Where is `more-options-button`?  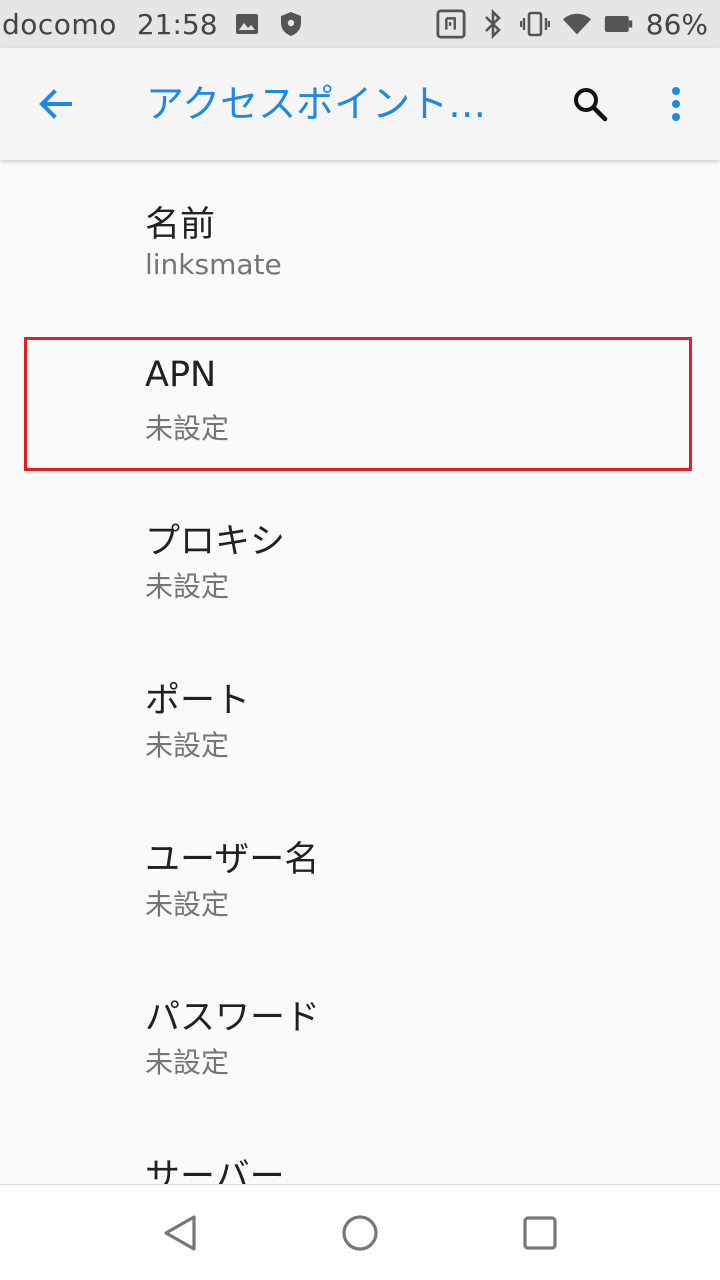 more-options-button is located at coordinates (676, 104).